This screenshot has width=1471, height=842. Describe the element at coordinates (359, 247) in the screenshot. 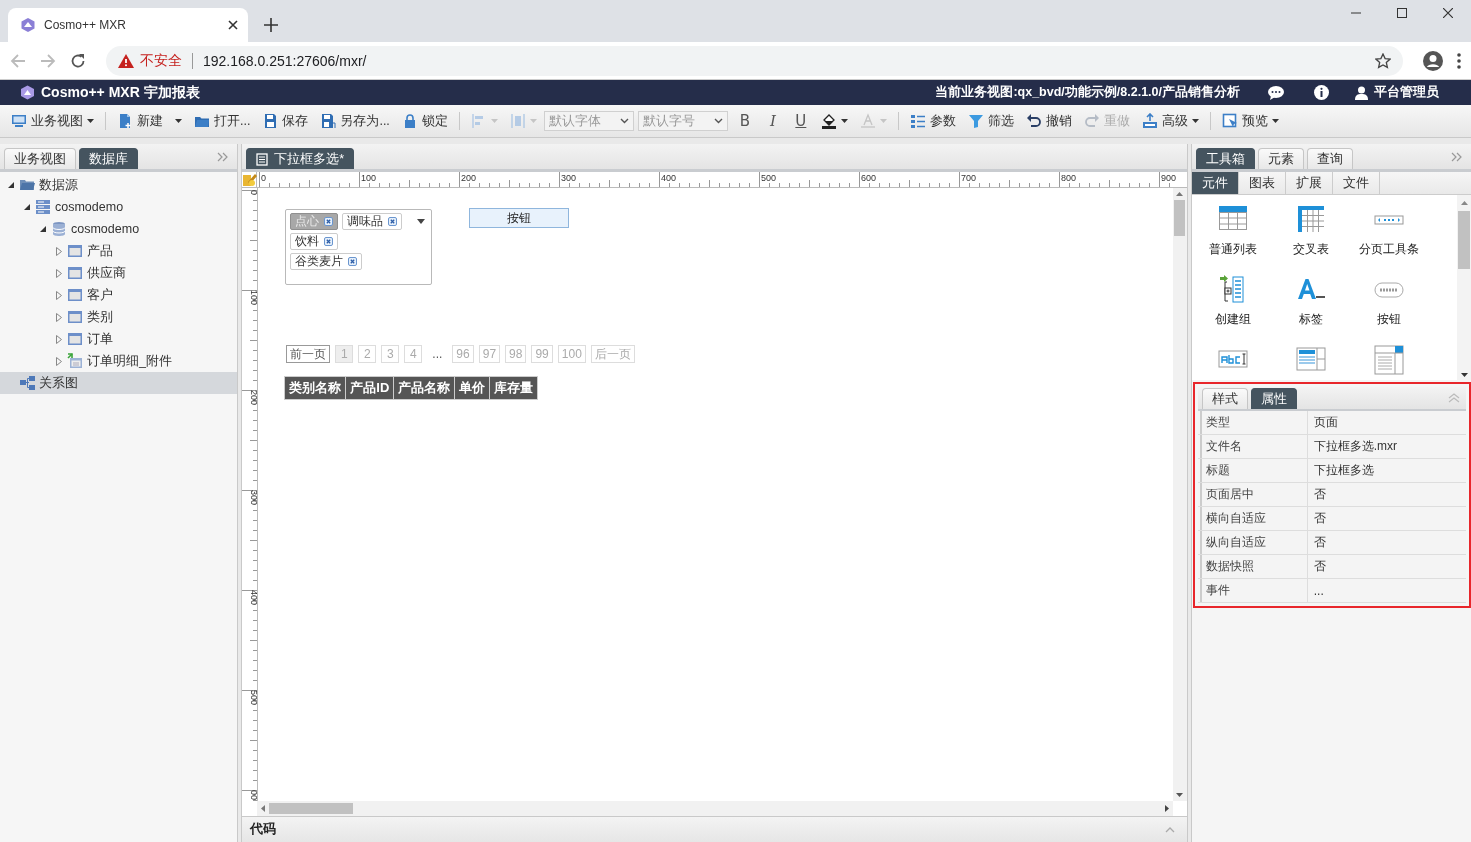

I see `multi-select-combo: 点心 调味品 饮料 谷类麦片` at that location.